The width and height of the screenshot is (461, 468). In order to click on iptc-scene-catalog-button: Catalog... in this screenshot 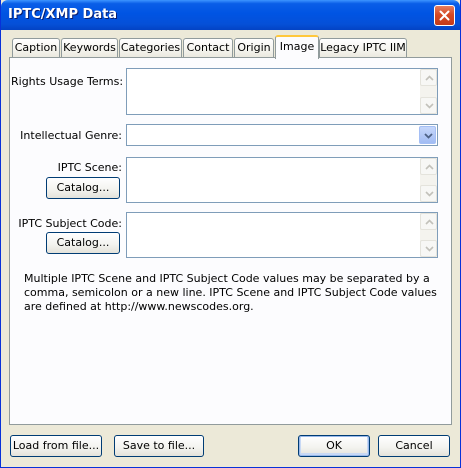, I will do `click(83, 188)`.